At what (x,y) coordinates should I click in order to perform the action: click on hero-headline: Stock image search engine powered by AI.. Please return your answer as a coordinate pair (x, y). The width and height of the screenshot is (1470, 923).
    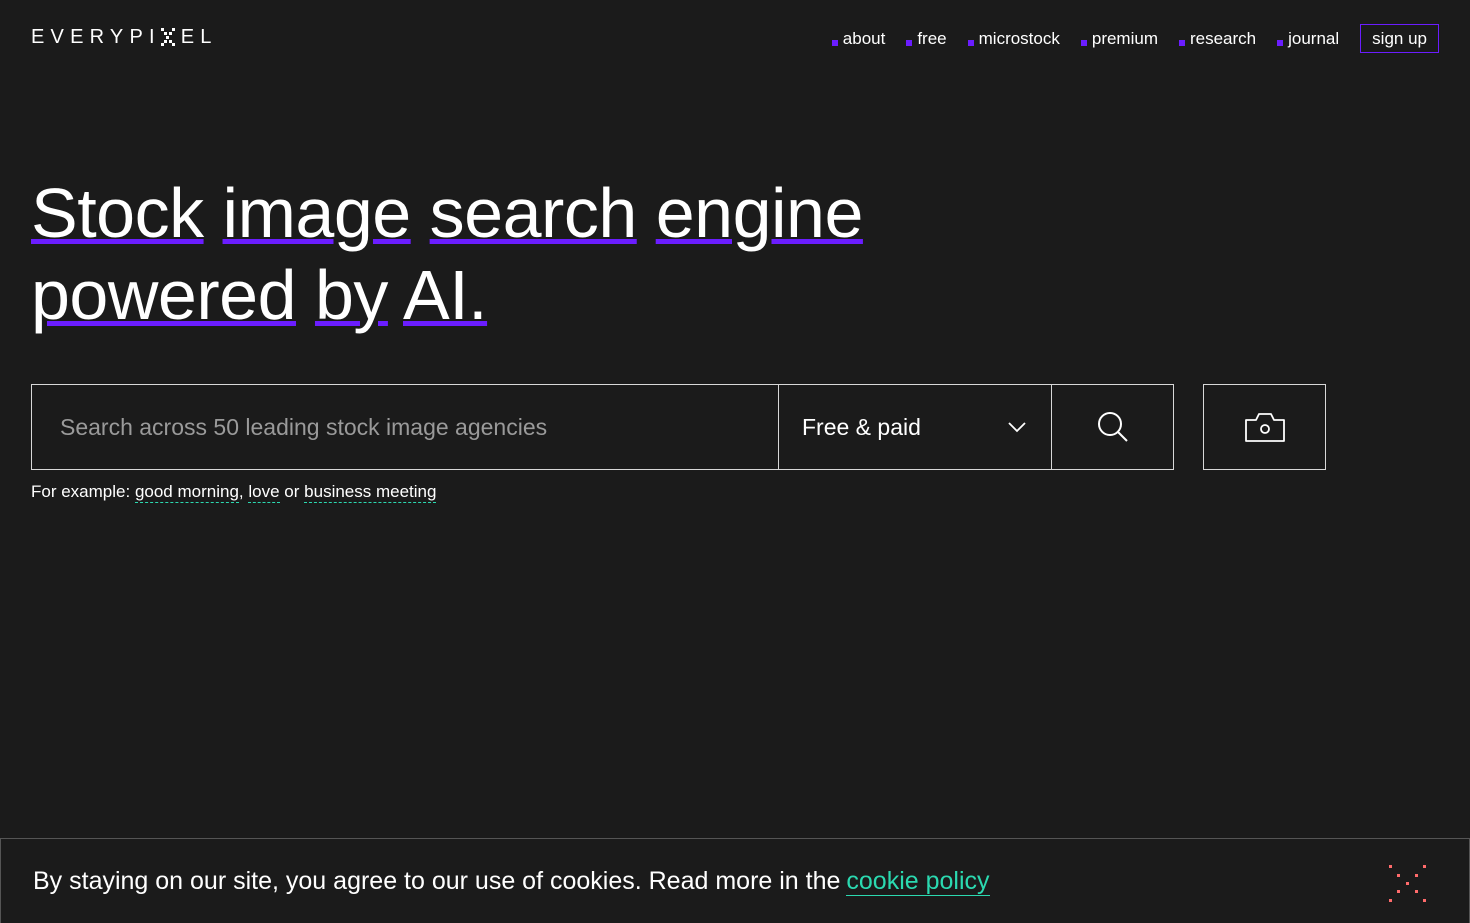
    Looking at the image, I should click on (447, 254).